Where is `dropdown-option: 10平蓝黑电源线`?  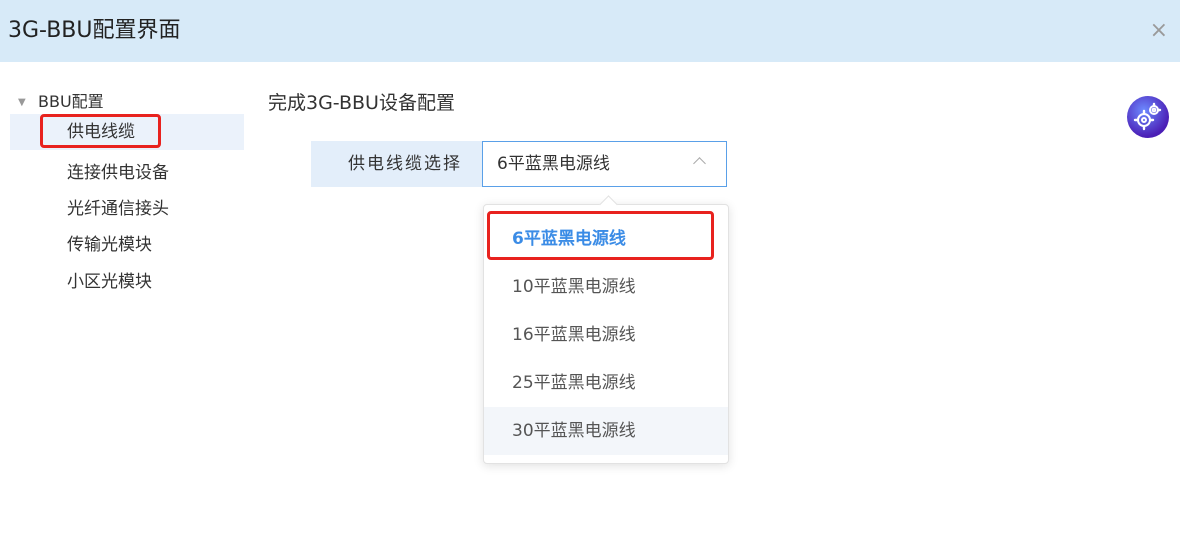
dropdown-option: 10平蓝黑电源线 is located at coordinates (606, 287).